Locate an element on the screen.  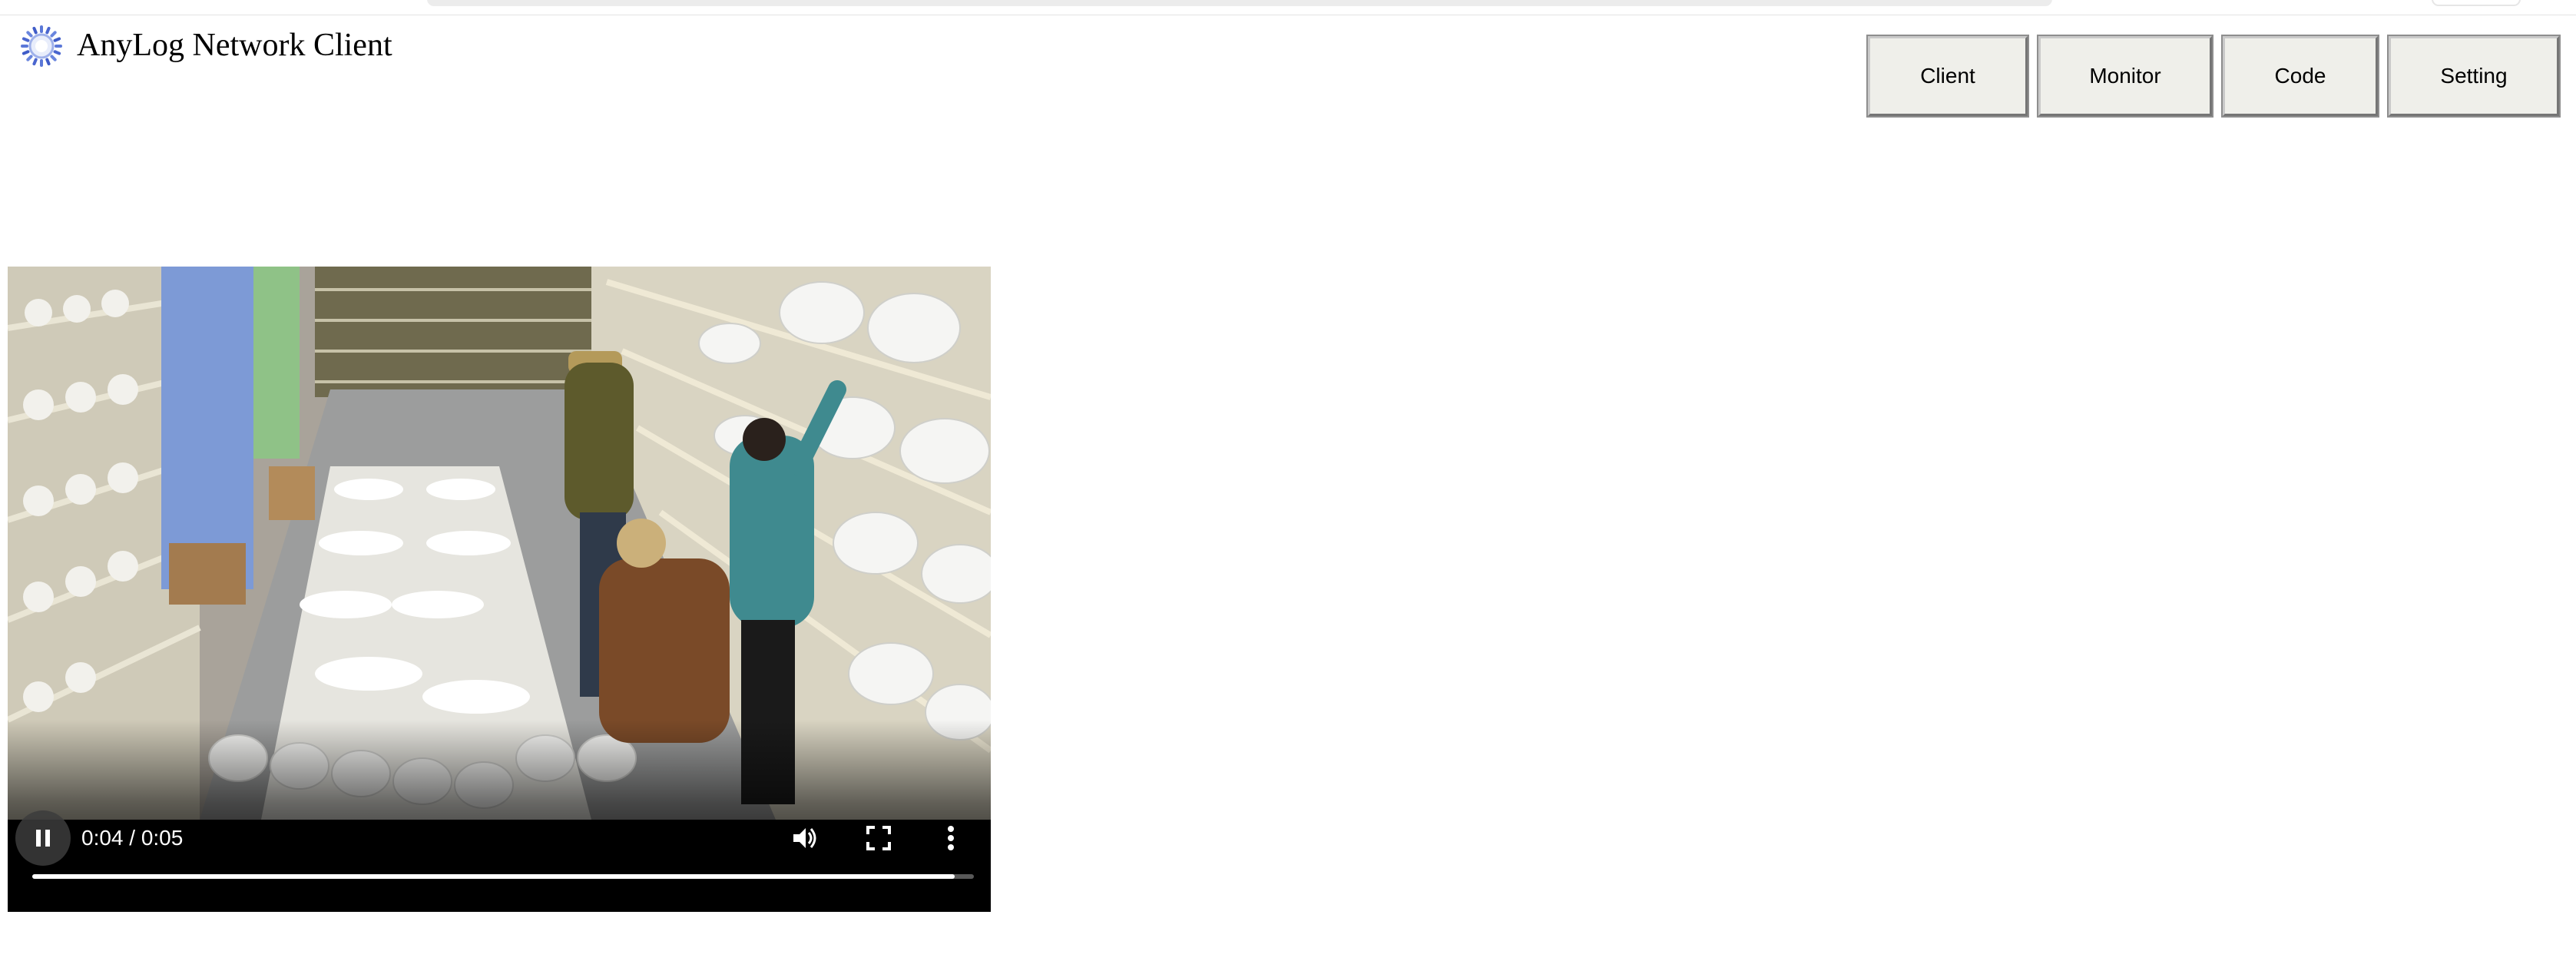
volume-icon is located at coordinates (804, 838).